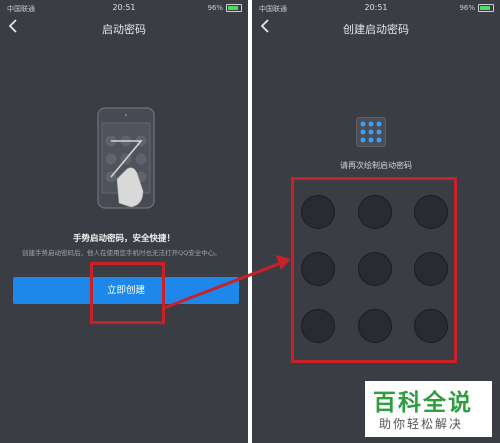  What do you see at coordinates (423, 403) in the screenshot?
I see `watermark-title: 百科全说` at bounding box center [423, 403].